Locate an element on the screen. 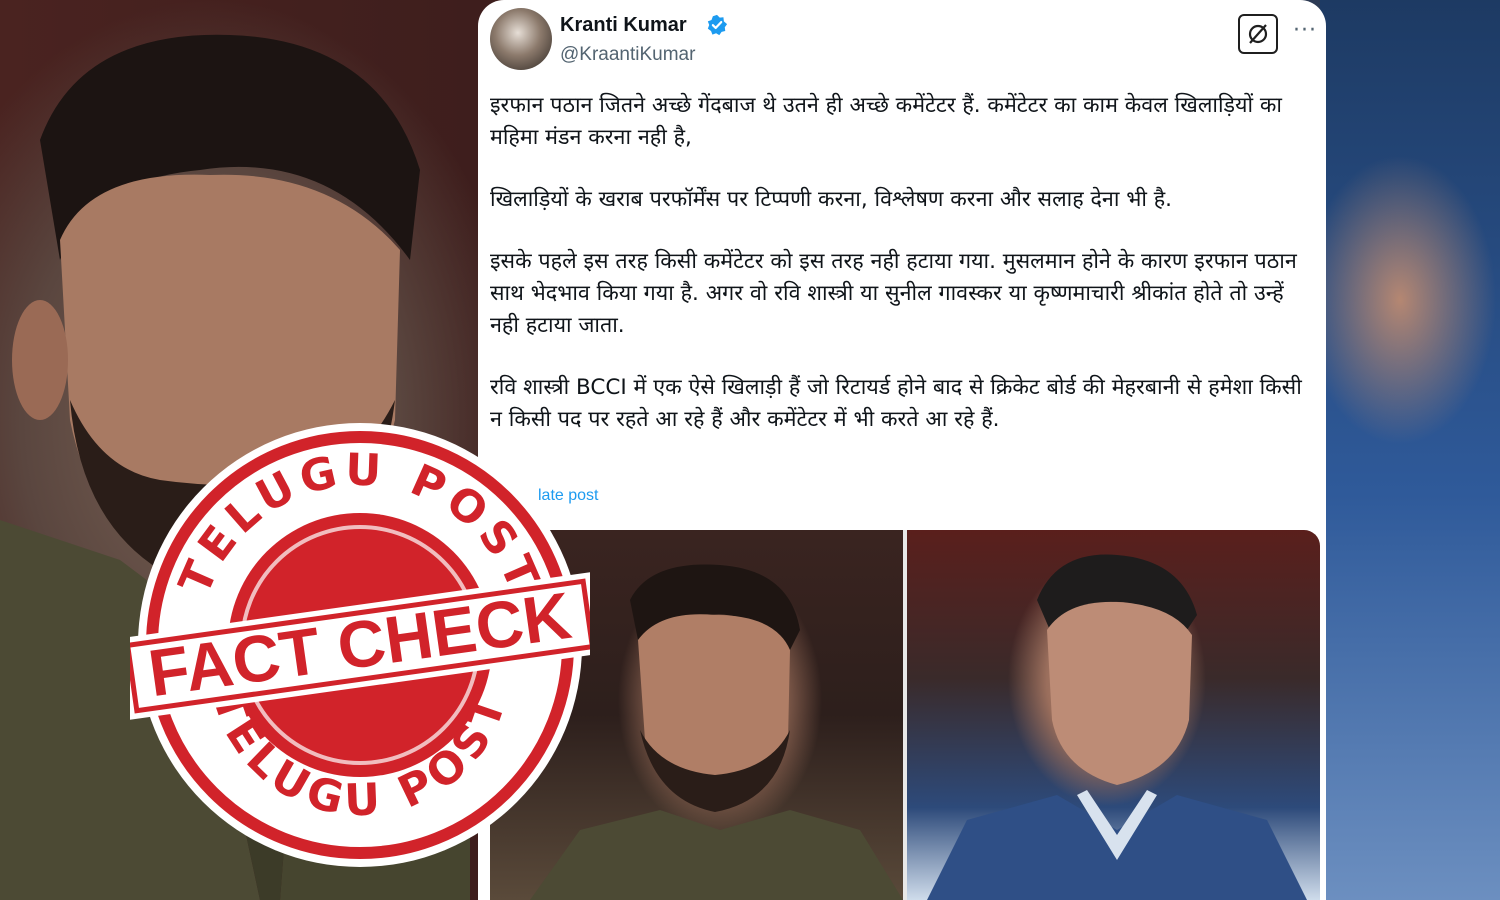 This screenshot has width=1500, height=900. author-handle: @KraantiKumar is located at coordinates (627, 55).